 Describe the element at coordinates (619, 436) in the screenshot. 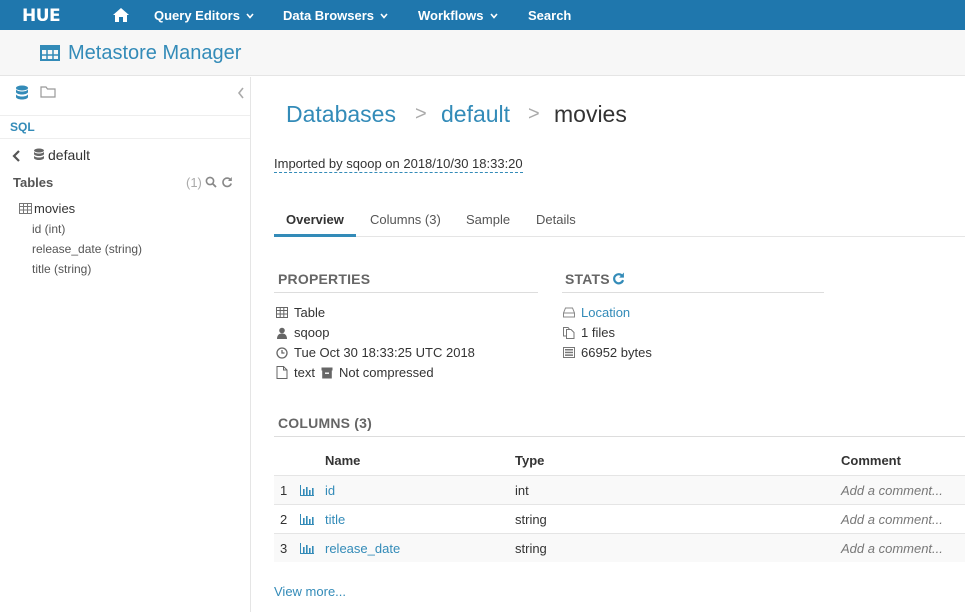

I see `columns-divider` at that location.